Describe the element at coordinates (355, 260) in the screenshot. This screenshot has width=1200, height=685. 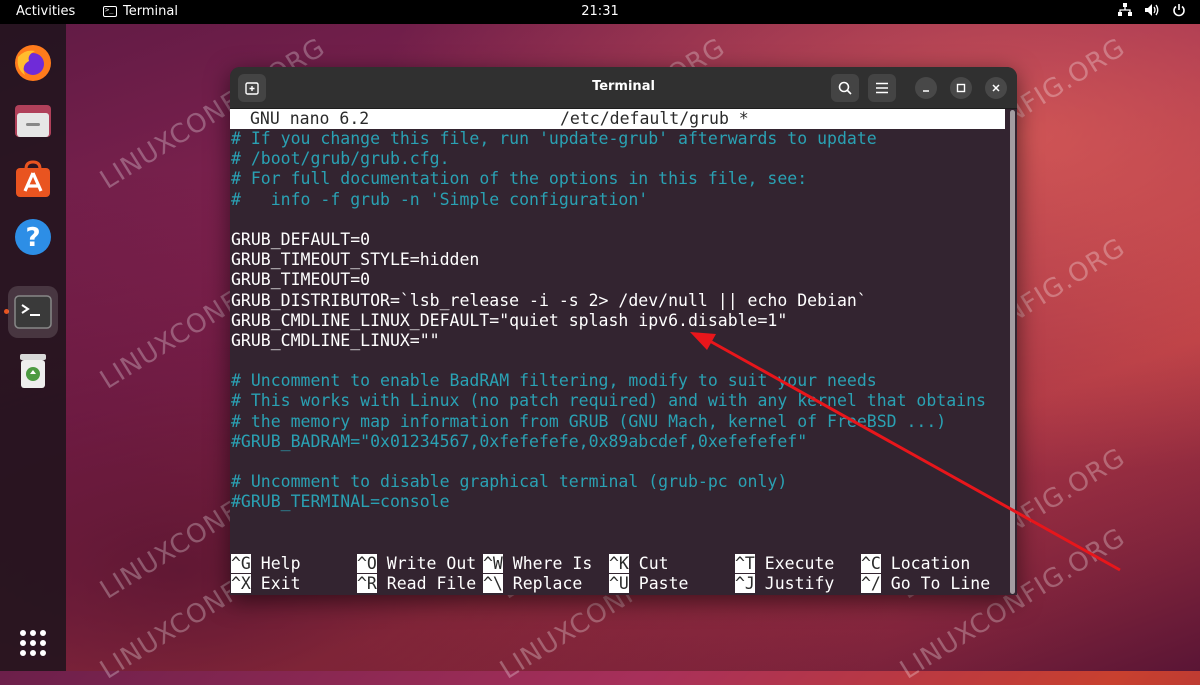
I see `file-line: GRUB_TIMEOUT_STYLE=hidden` at that location.